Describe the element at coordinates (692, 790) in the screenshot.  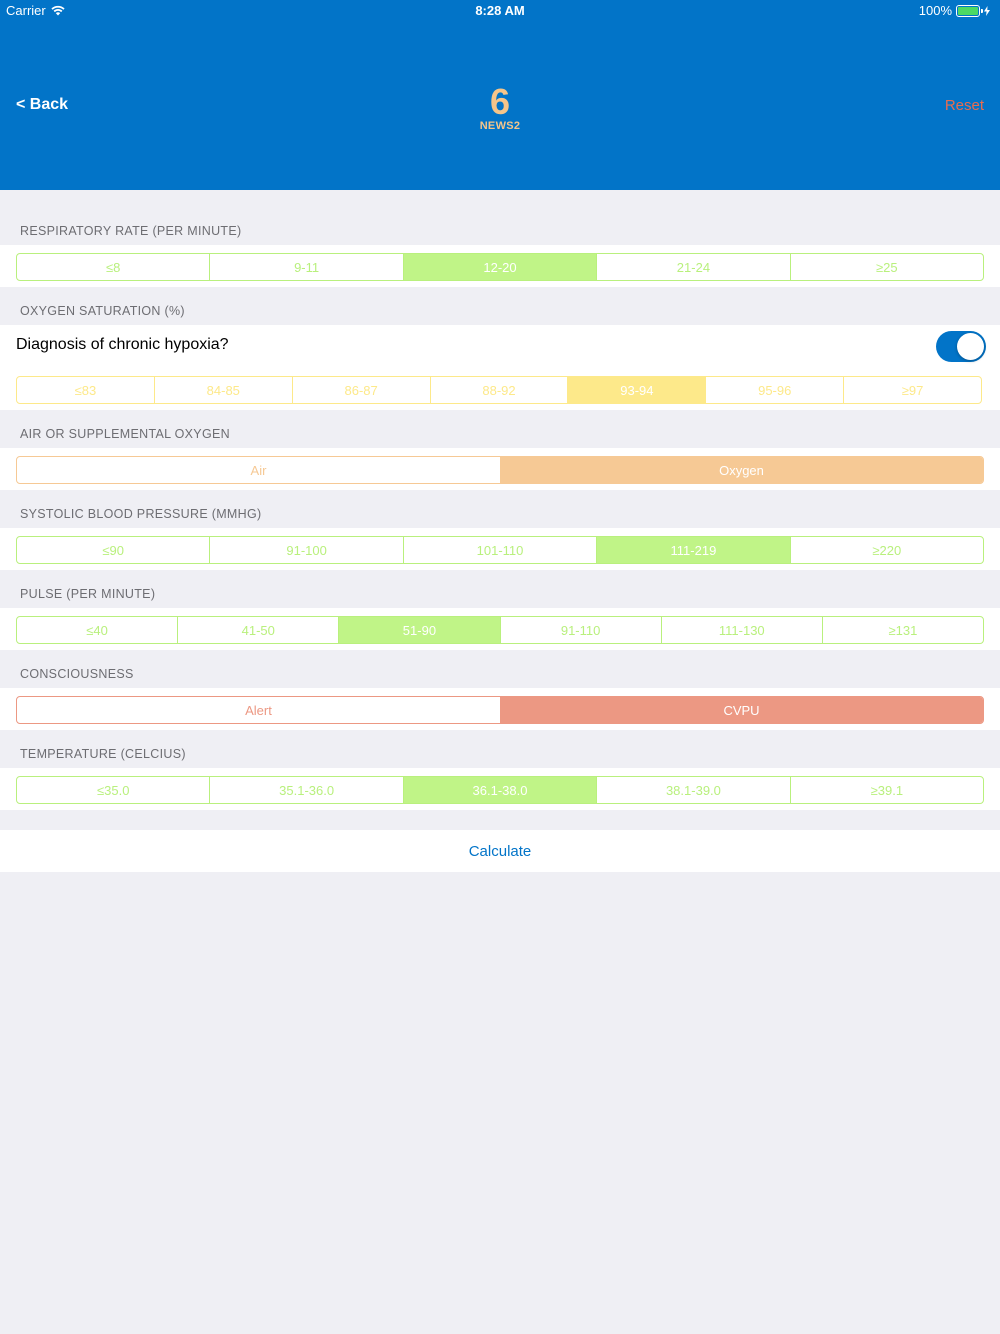
I see `temperature-option: 38.1-39.0` at that location.